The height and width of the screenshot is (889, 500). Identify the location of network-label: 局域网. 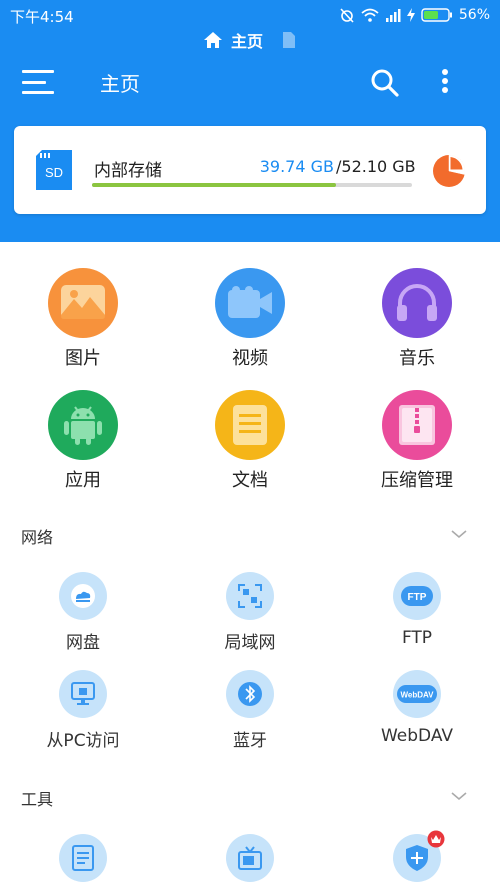
(250, 643).